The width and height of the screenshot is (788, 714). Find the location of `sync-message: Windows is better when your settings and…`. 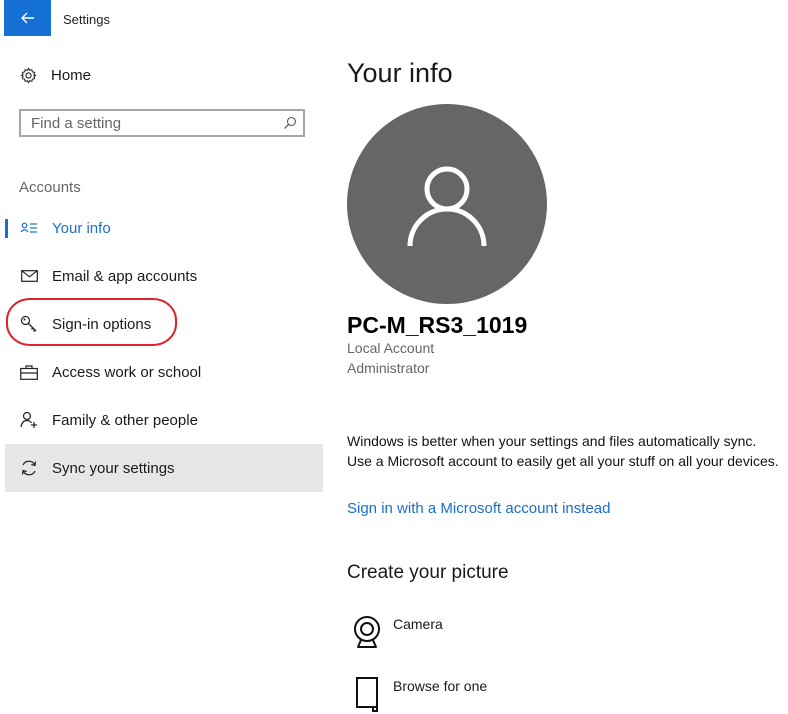

sync-message: Windows is better when your settings and… is located at coordinates (563, 451).